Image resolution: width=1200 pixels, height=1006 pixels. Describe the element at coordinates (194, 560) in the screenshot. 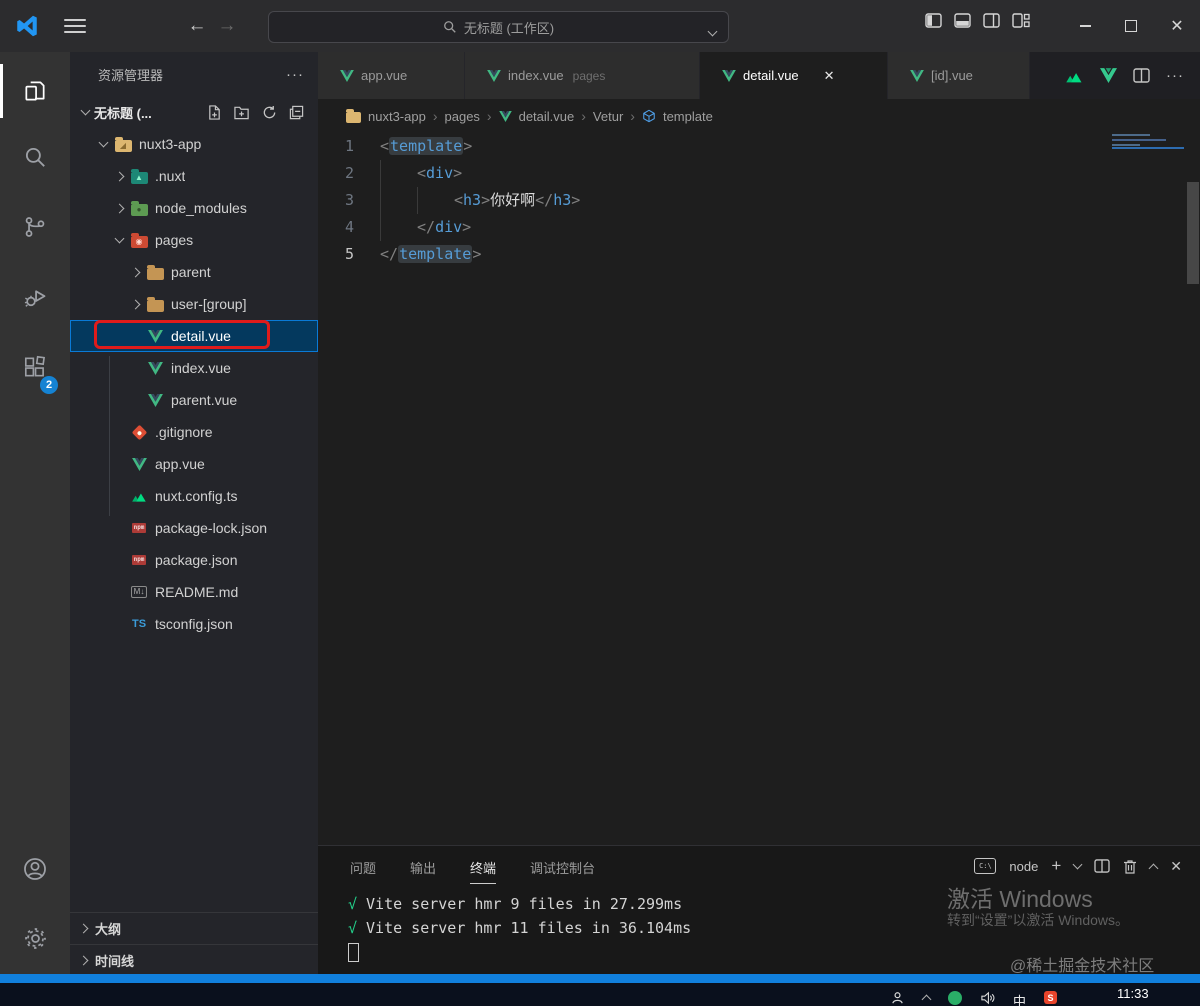

I see `tree-item-package-json: npm package.json` at that location.